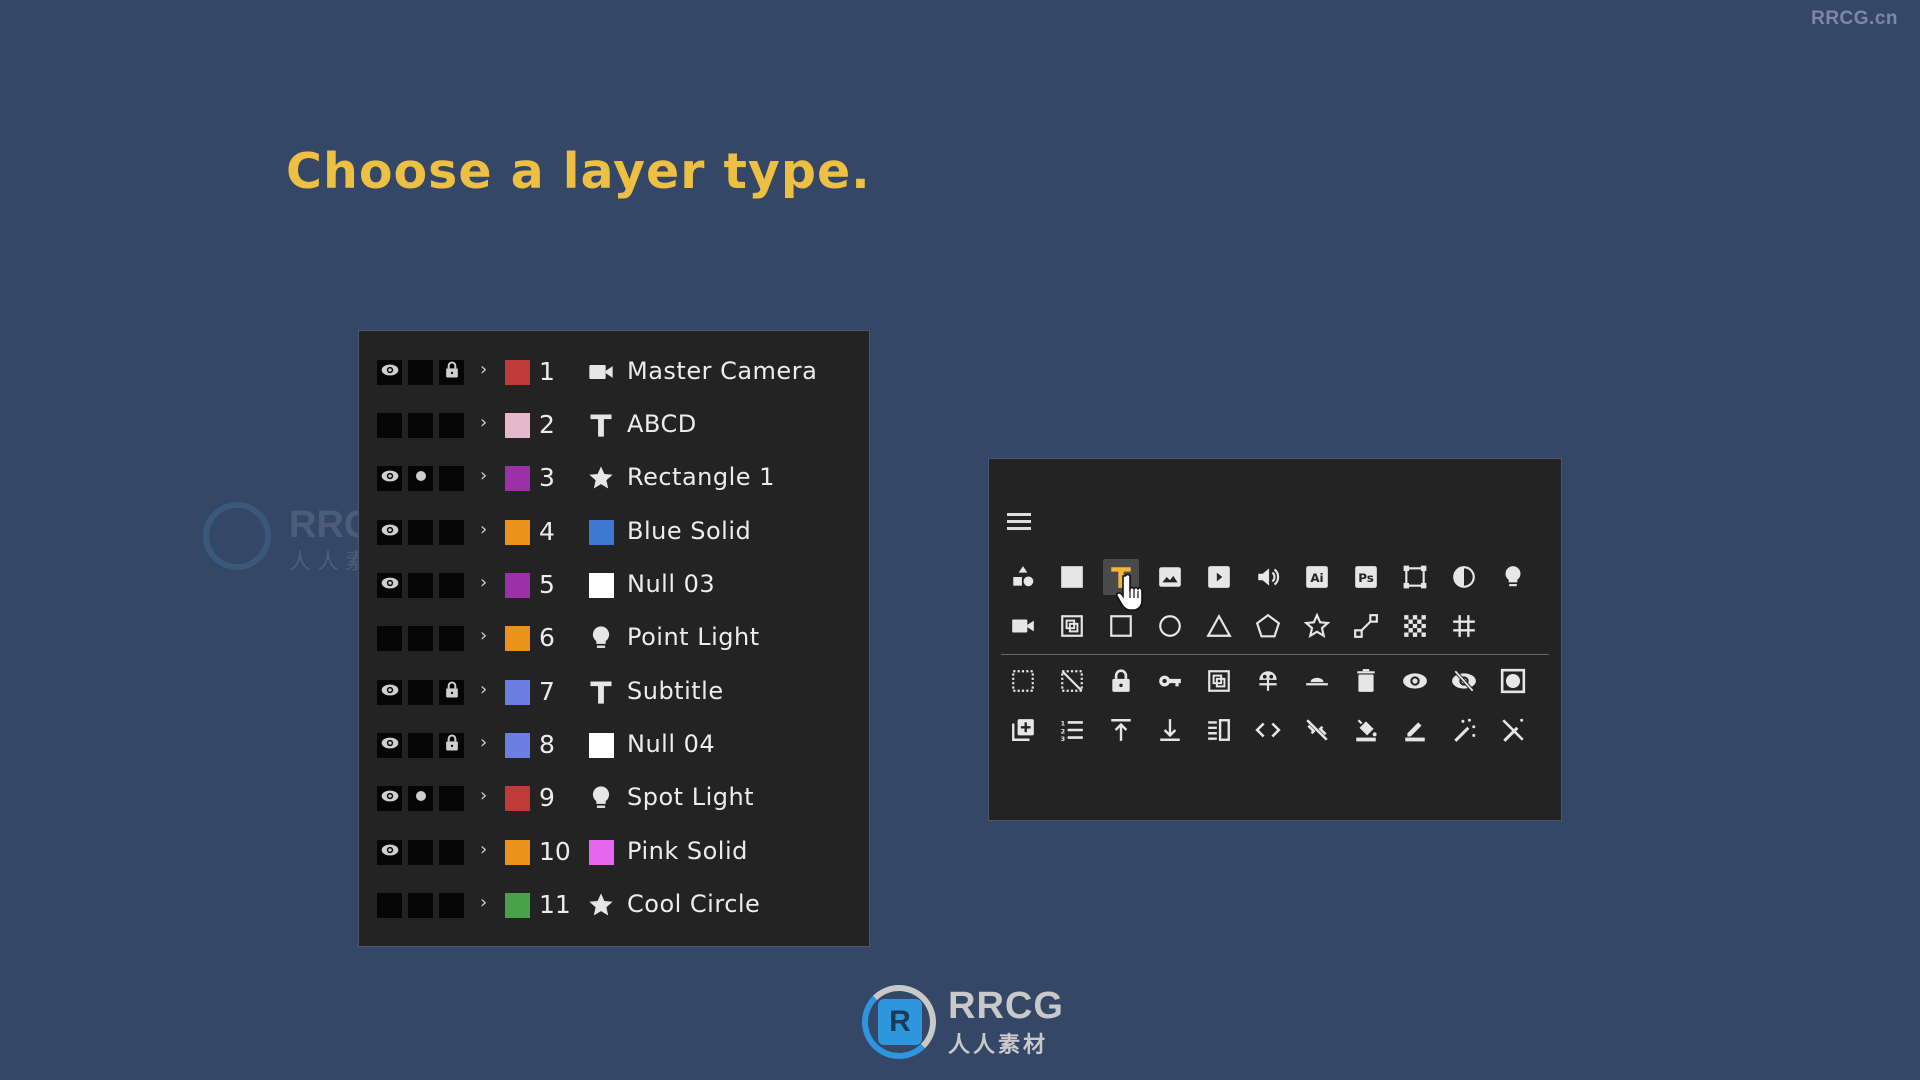 This screenshot has width=1920, height=1080. Describe the element at coordinates (1219, 730) in the screenshot. I see `align-icon` at that location.